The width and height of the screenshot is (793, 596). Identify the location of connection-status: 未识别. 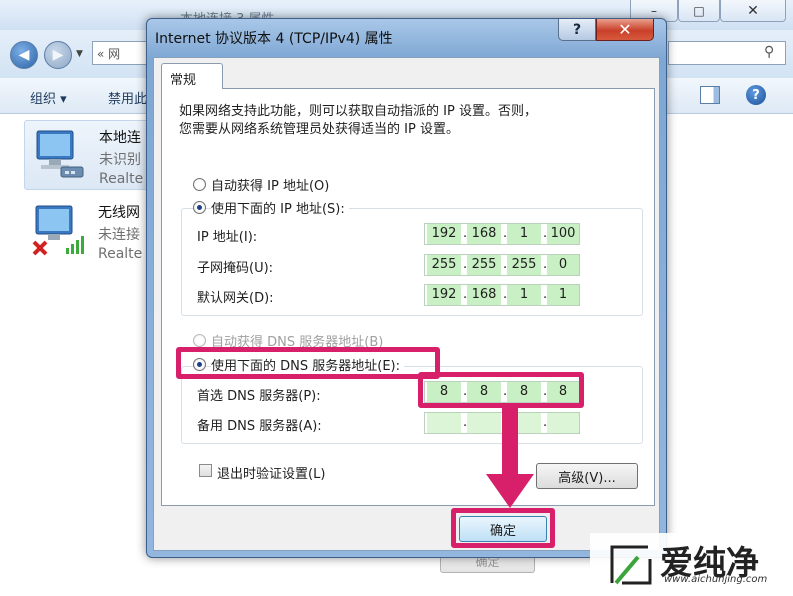
(120, 160).